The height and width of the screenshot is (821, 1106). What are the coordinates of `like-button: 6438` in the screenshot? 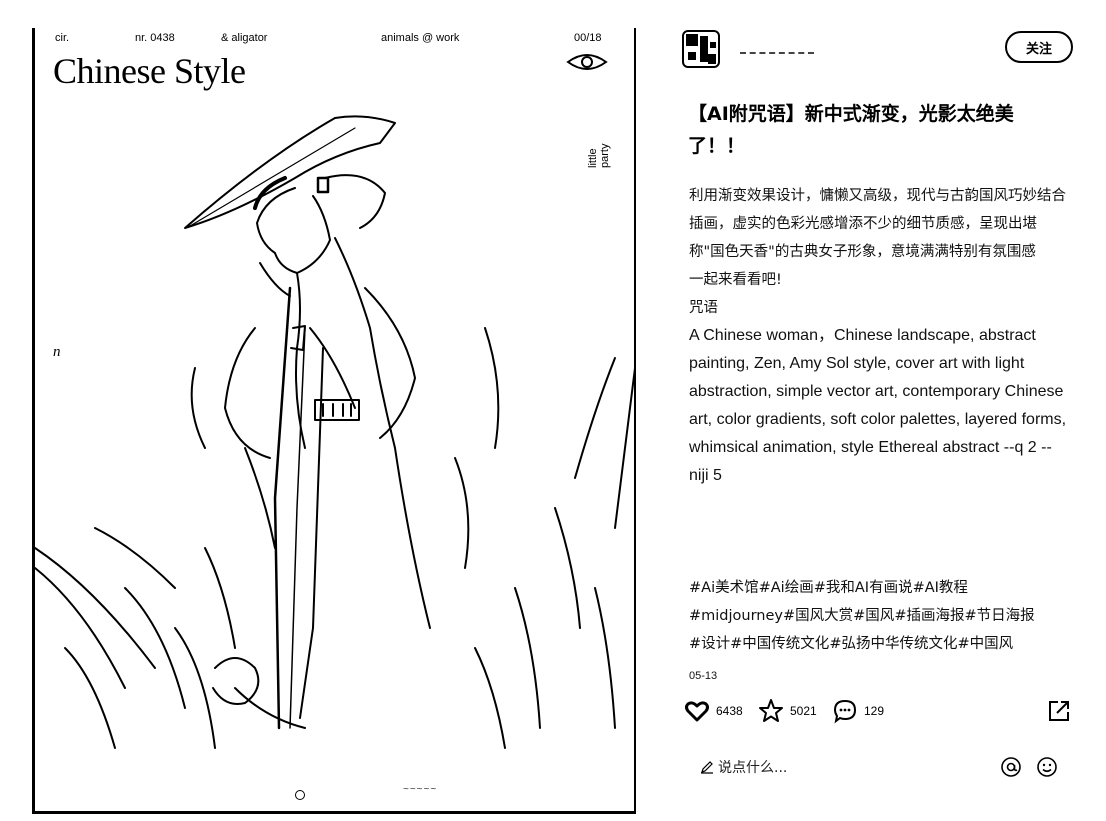 It's located at (713, 711).